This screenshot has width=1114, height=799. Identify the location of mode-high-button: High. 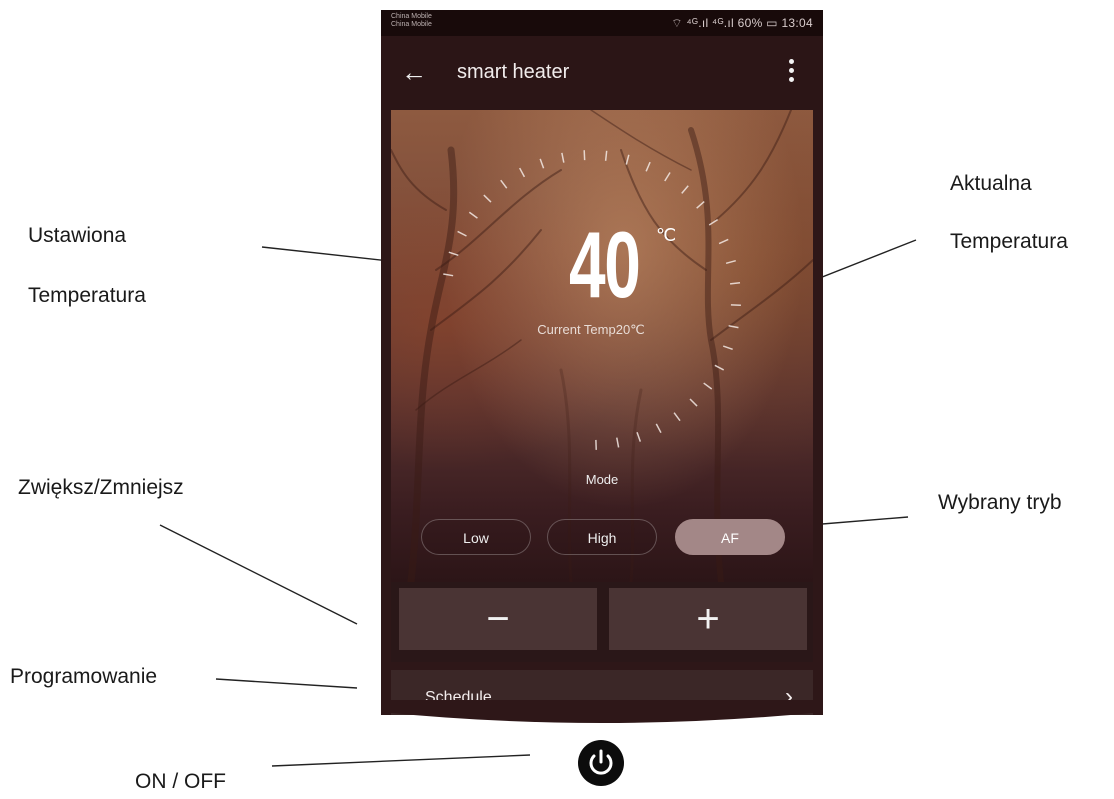
(602, 537).